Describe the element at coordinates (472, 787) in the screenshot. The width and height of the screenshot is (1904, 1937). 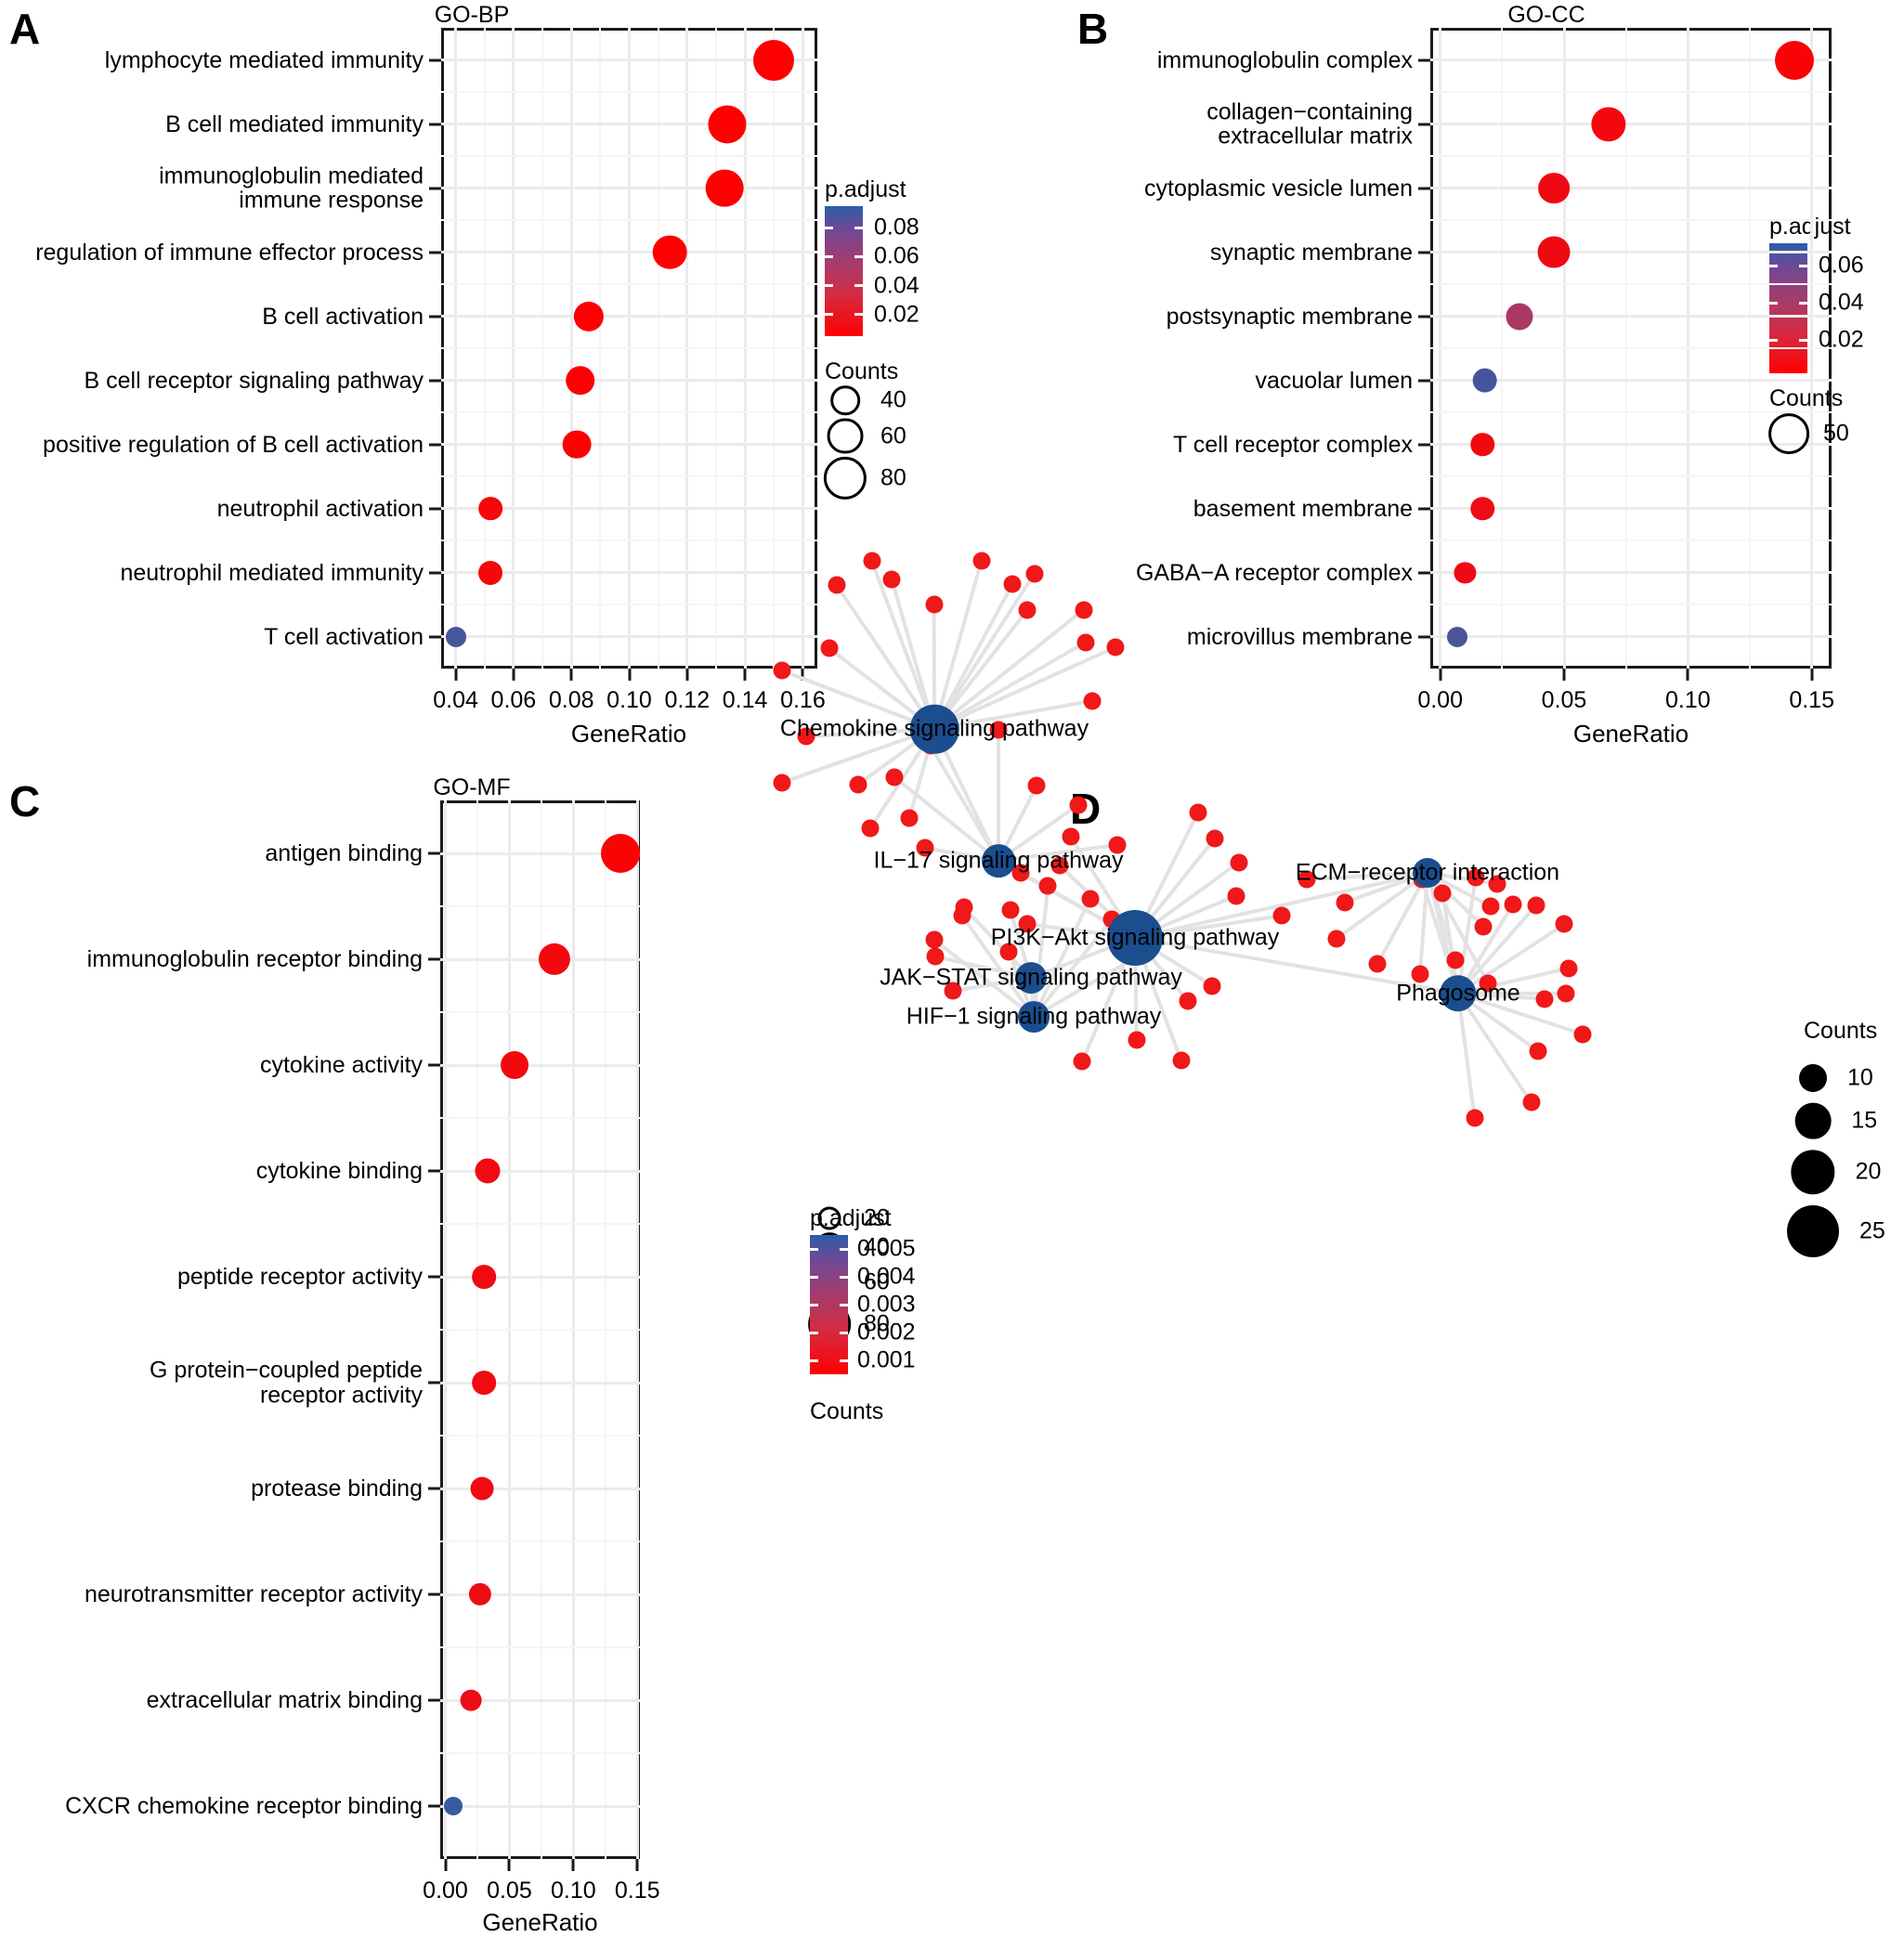
I see `panel-c-title: GO-MF` at that location.